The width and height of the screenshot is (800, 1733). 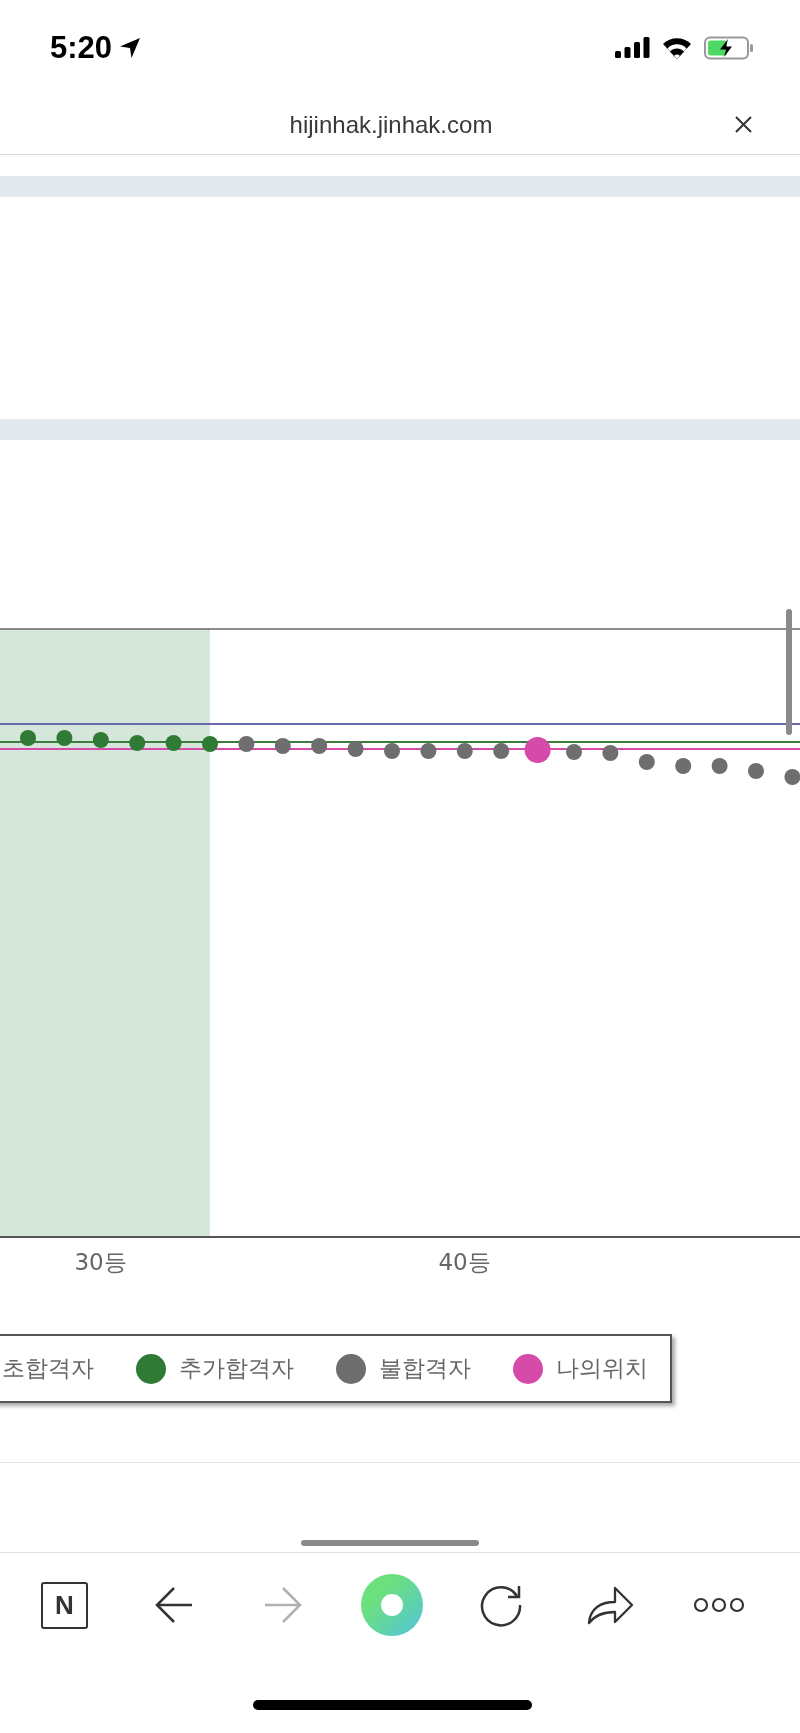 What do you see at coordinates (632, 47) in the screenshot?
I see `signal-icon` at bounding box center [632, 47].